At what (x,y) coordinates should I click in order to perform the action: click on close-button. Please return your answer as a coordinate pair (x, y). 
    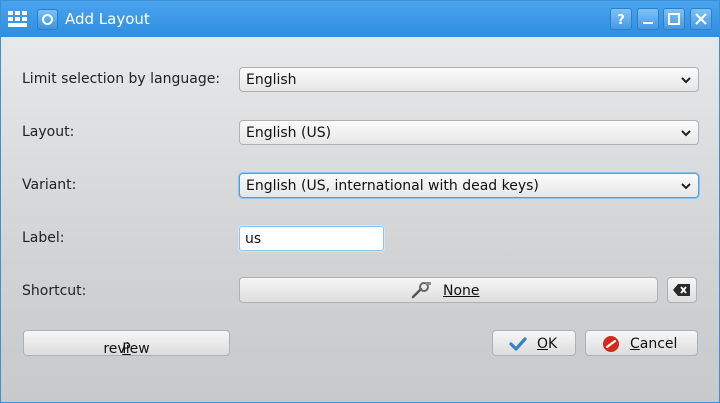
    Looking at the image, I should click on (701, 19).